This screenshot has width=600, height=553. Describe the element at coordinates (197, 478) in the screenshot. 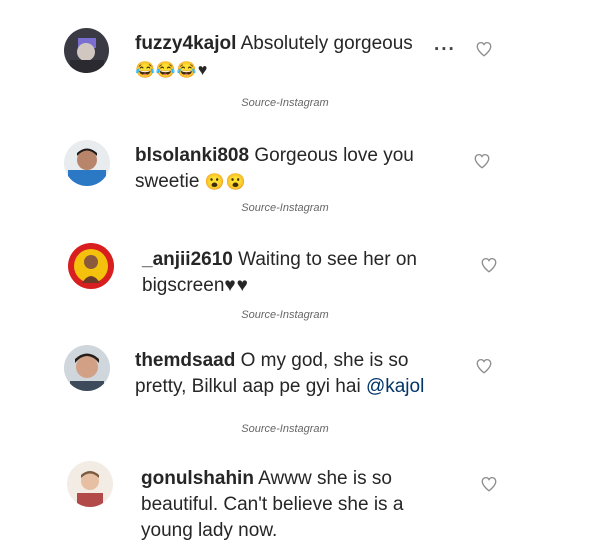

I see `comment-username: gonulshahin` at that location.